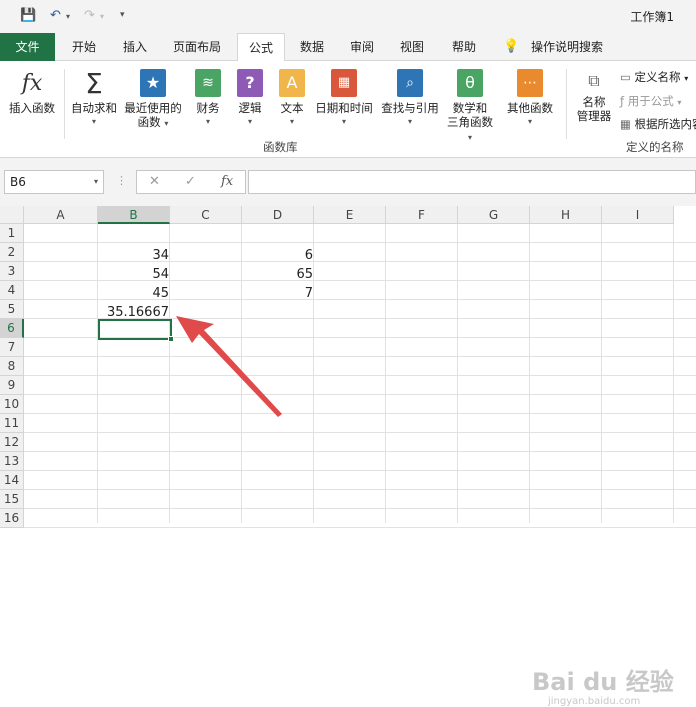  What do you see at coordinates (470, 106) in the screenshot?
I see `math-trig-button: θ 数学和 三角函数 ▾` at bounding box center [470, 106].